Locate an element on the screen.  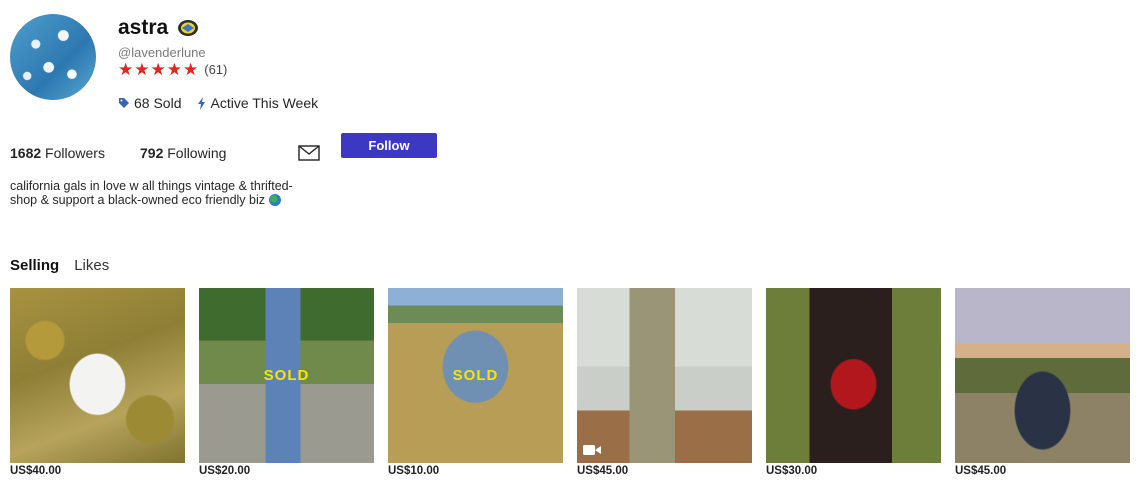
tag-icon is located at coordinates (124, 103).